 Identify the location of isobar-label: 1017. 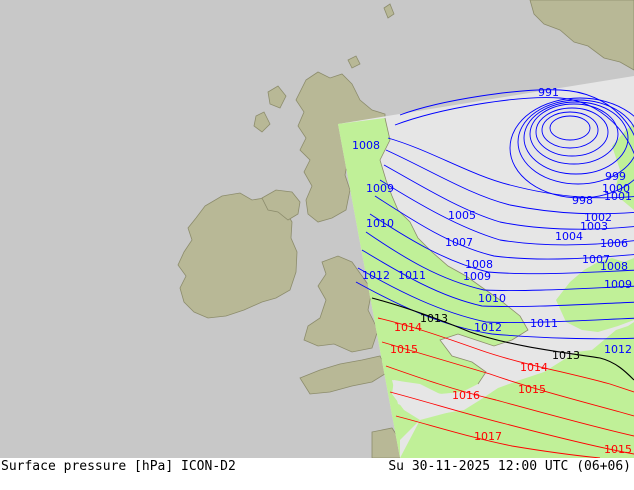
(488, 436).